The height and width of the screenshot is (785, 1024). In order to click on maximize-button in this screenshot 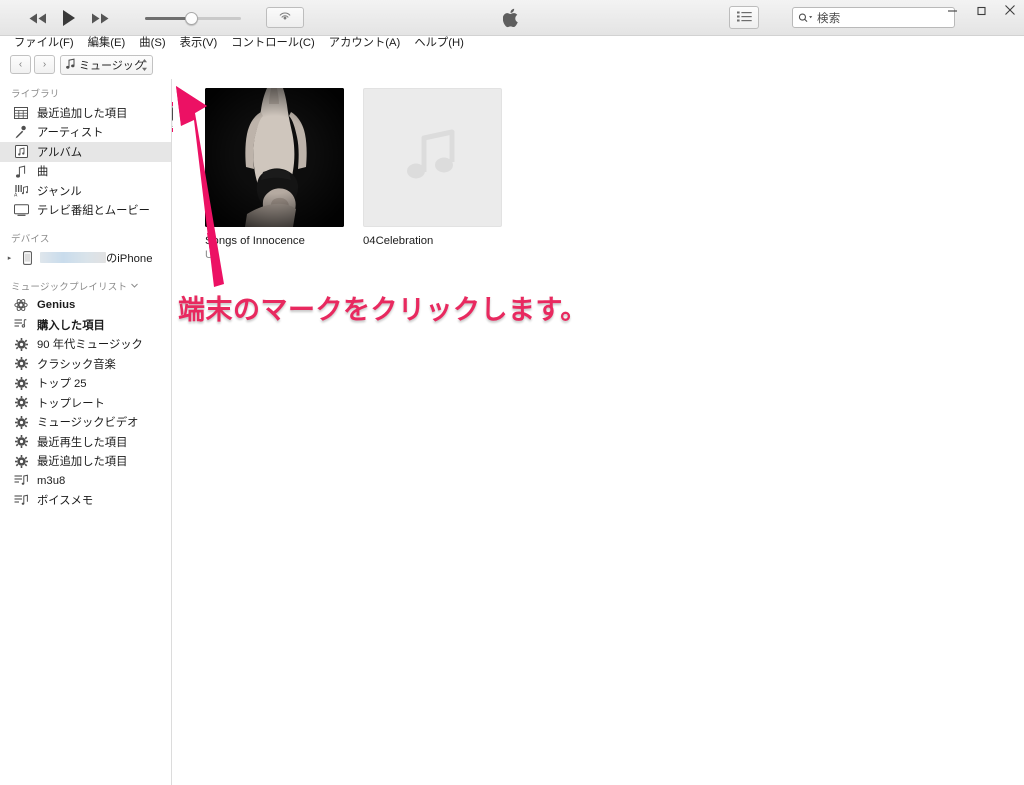, I will do `click(981, 10)`.